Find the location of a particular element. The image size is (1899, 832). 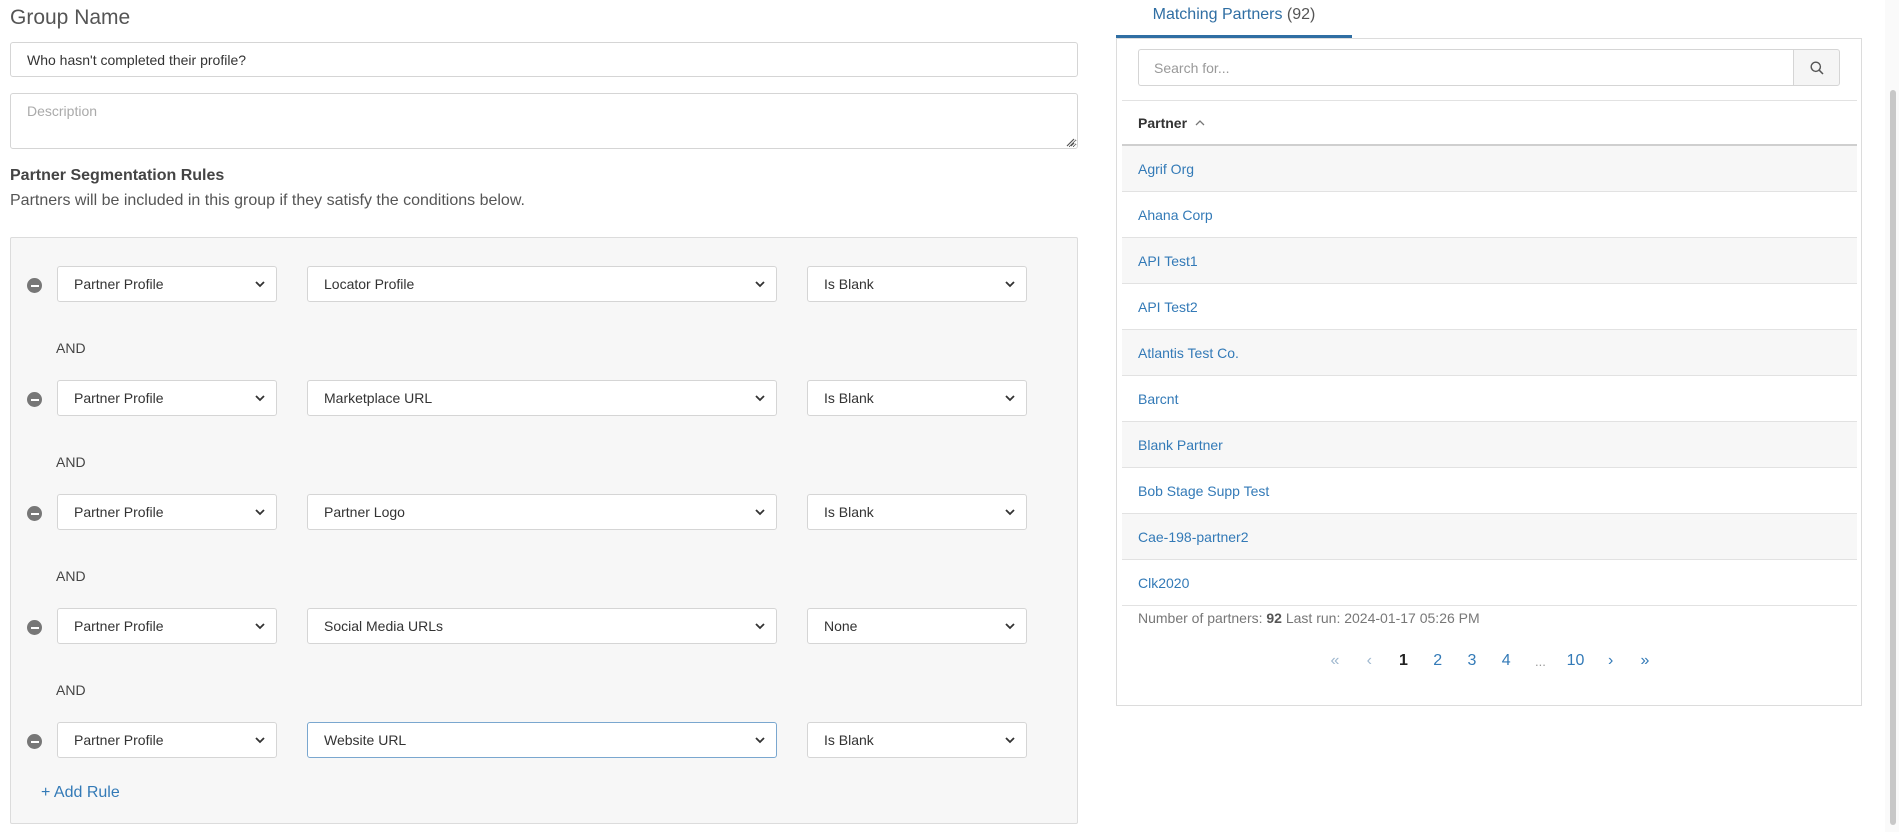

rule-row: Partner Profile Marketplace URL Is Blank is located at coordinates (544, 398).